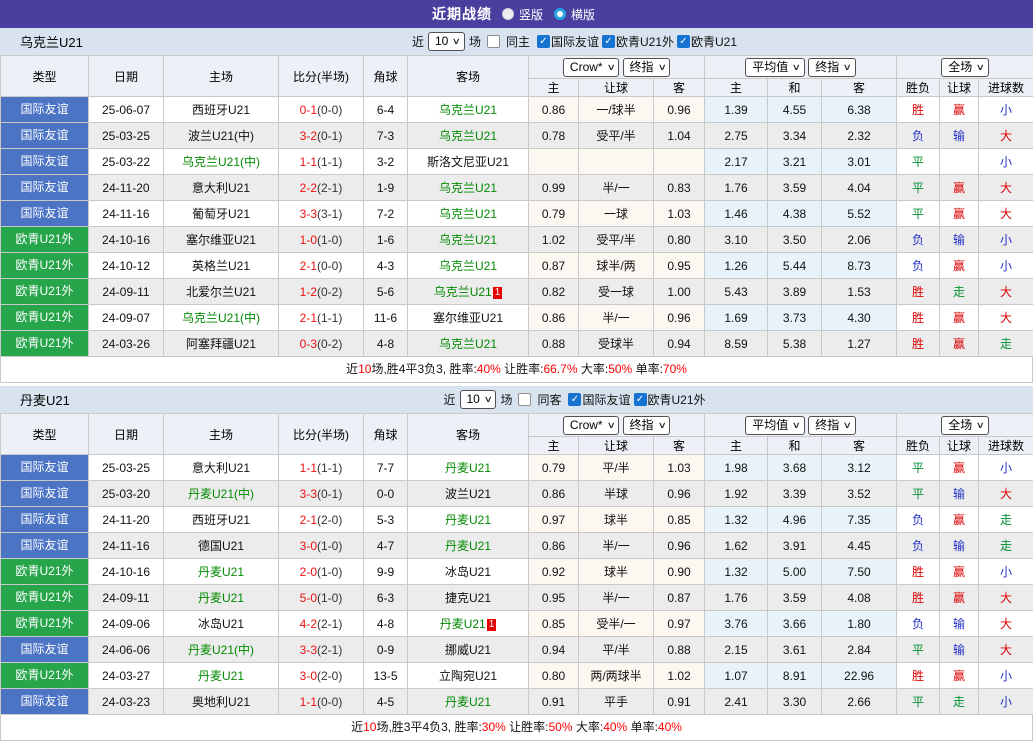 The height and width of the screenshot is (741, 1033). Describe the element at coordinates (468, 292) in the screenshot. I see `away-team: 乌克兰U211` at that location.